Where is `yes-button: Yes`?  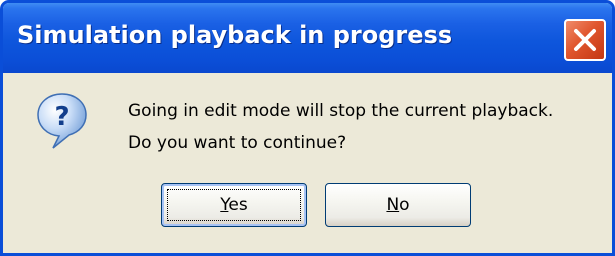 yes-button: Yes is located at coordinates (234, 205).